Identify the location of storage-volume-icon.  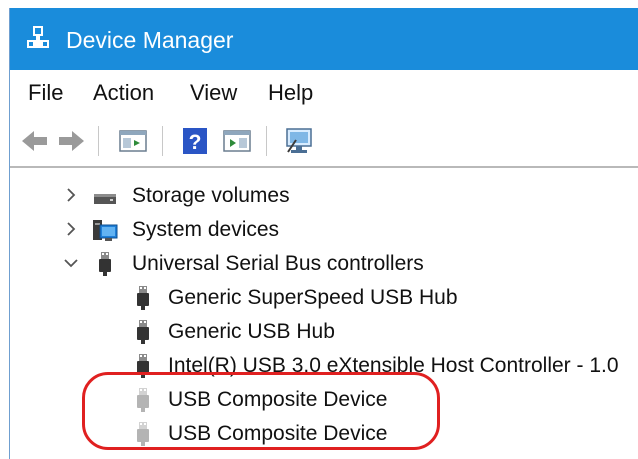
(105, 199).